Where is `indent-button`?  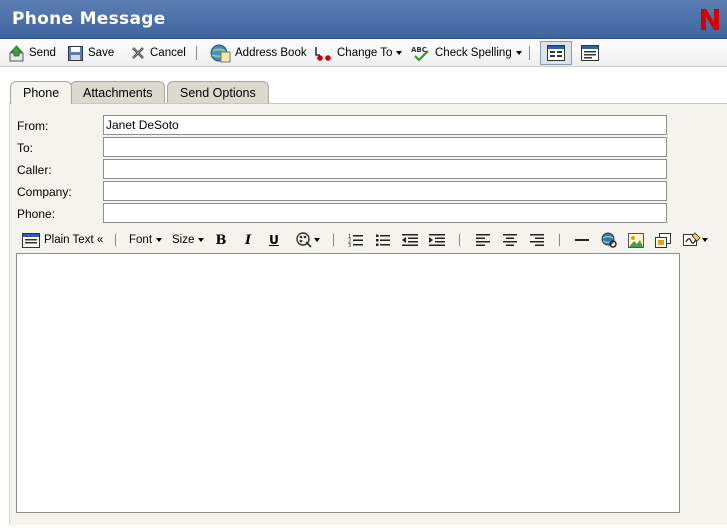 indent-button is located at coordinates (437, 240).